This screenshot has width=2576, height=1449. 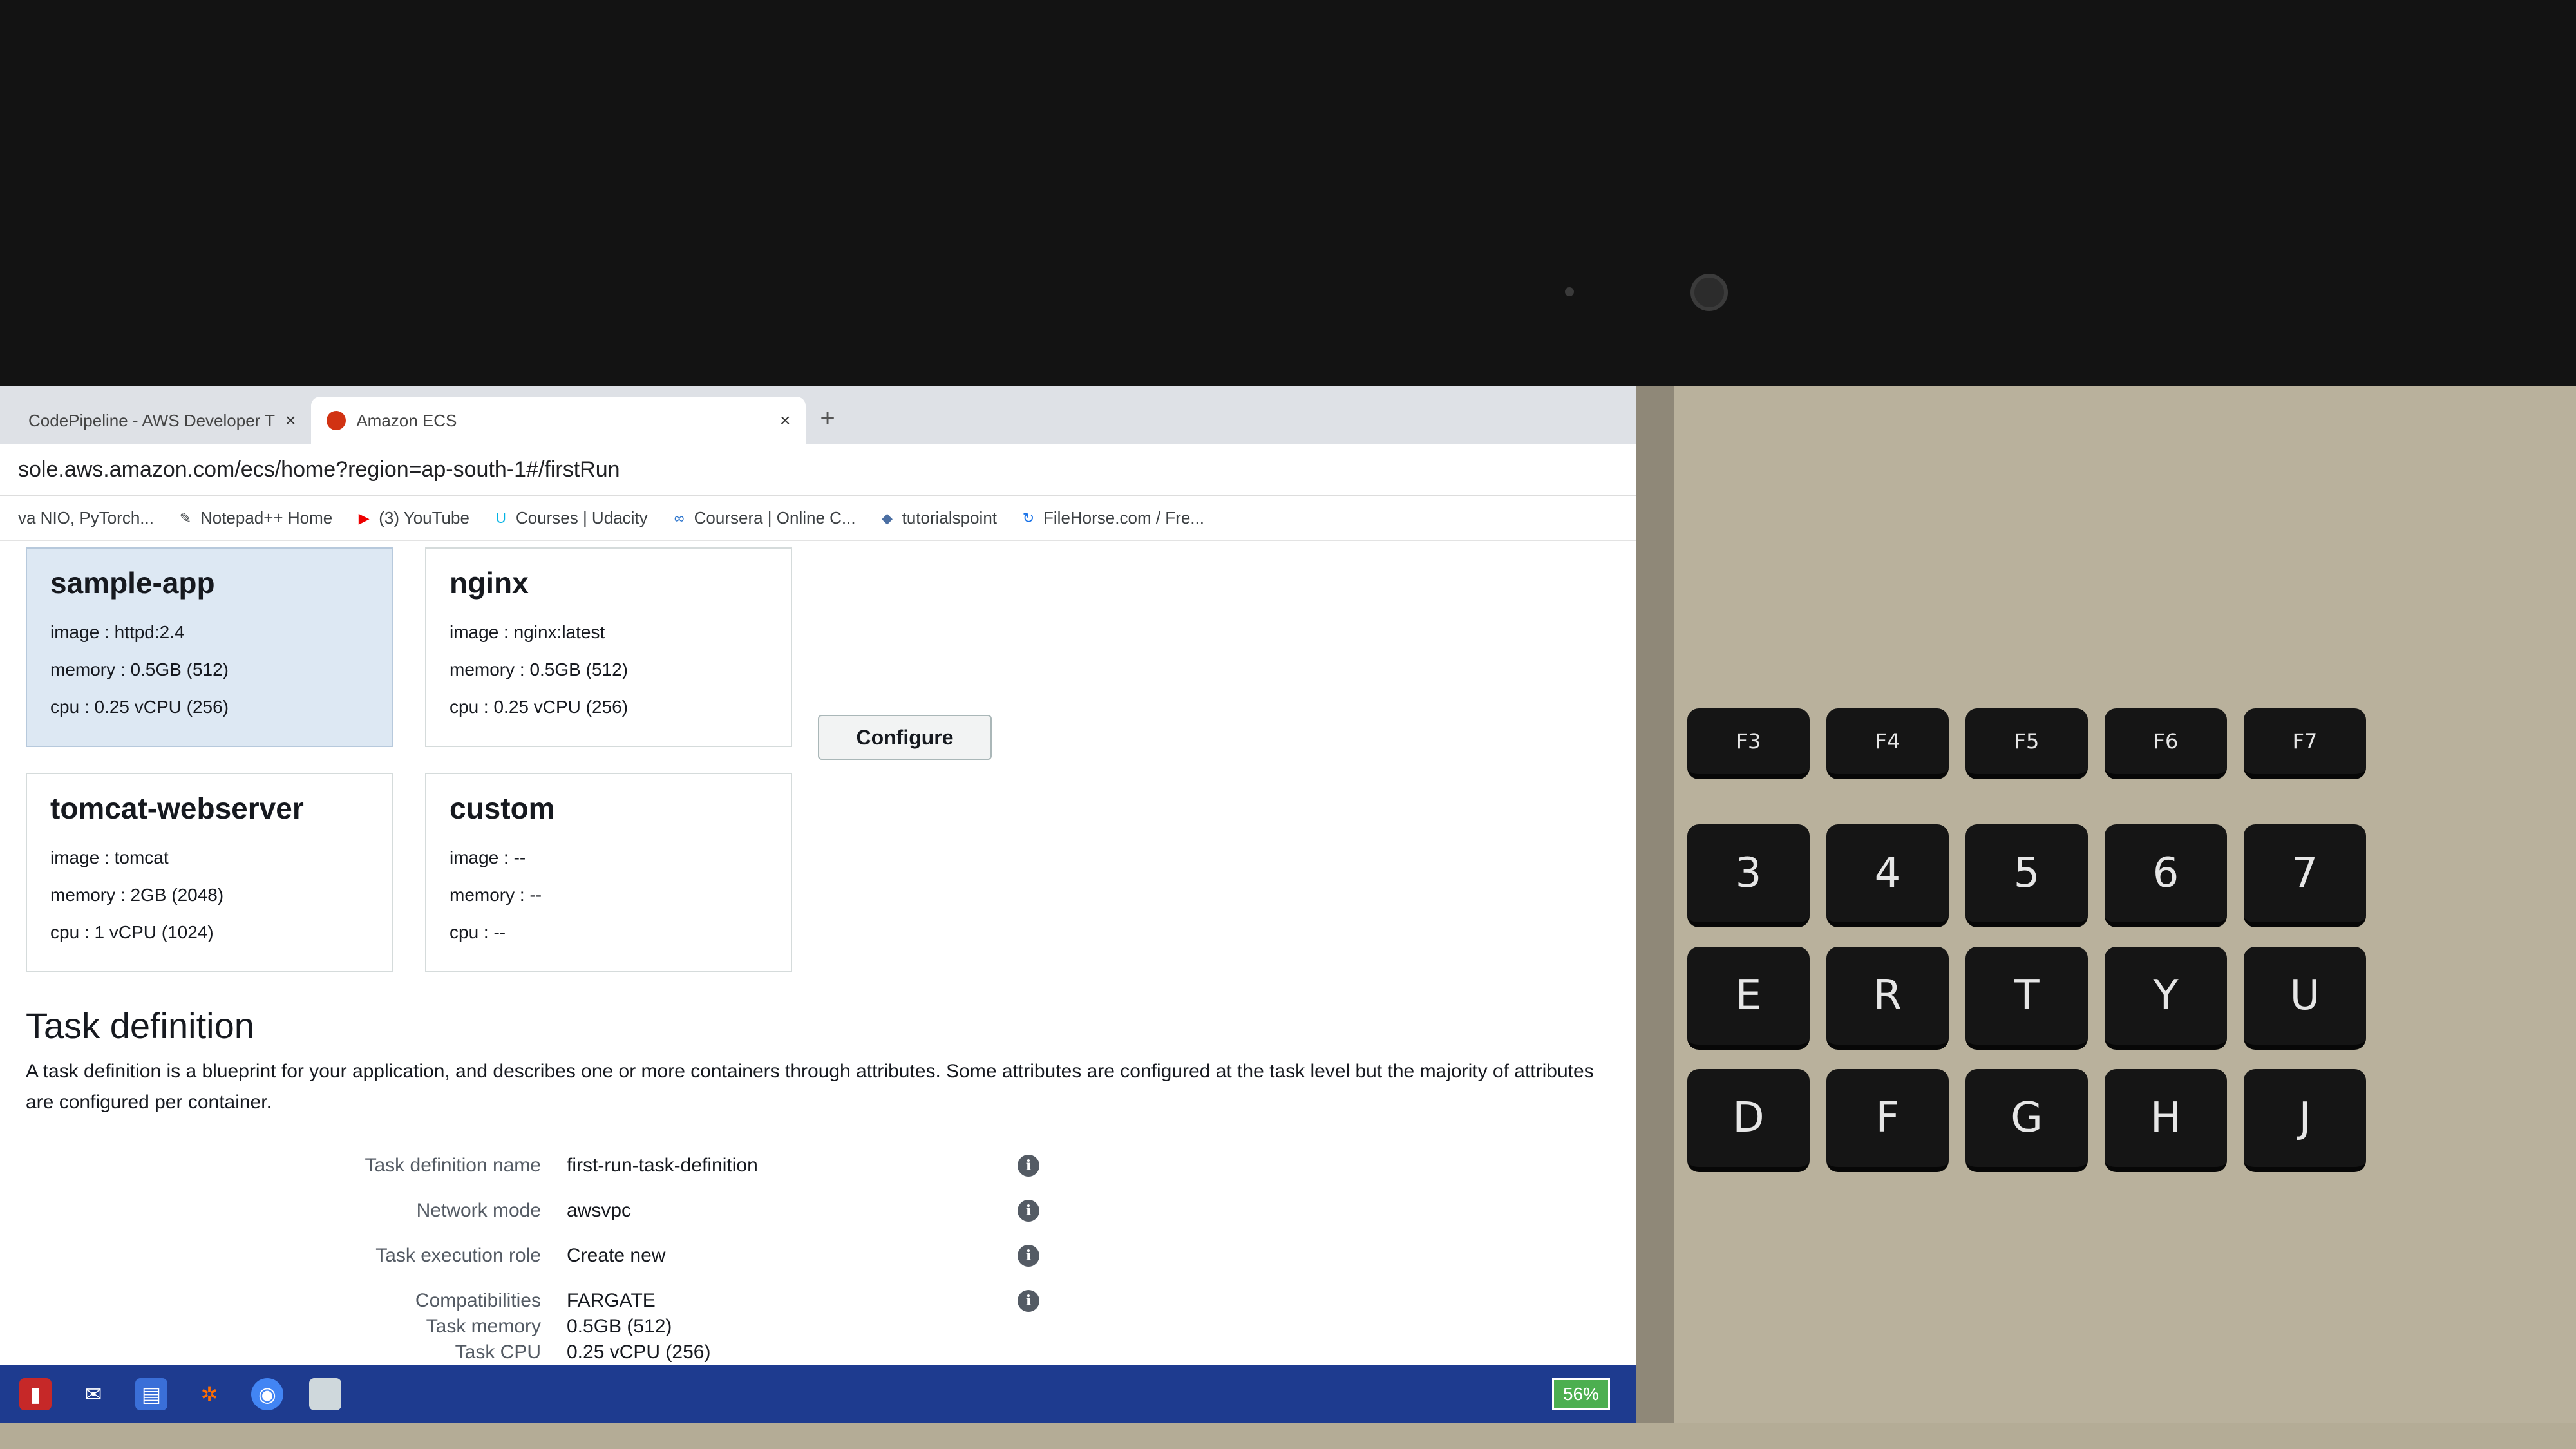 What do you see at coordinates (1888, 876) in the screenshot?
I see `key-4: 4` at bounding box center [1888, 876].